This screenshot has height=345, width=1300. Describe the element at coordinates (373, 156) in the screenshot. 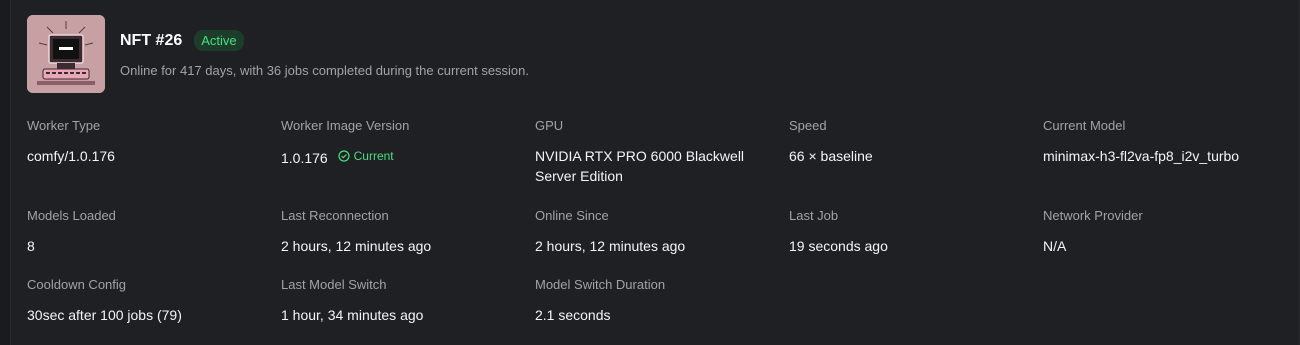

I see `current-tag-label: Current` at that location.